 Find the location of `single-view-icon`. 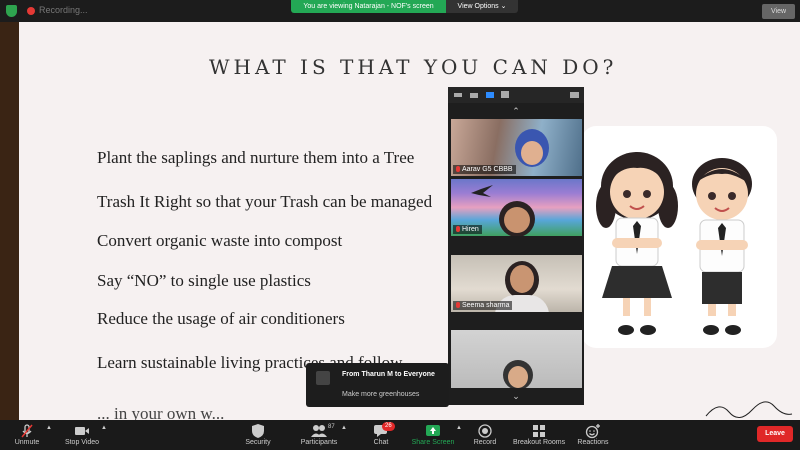

single-view-icon is located at coordinates (474, 95).